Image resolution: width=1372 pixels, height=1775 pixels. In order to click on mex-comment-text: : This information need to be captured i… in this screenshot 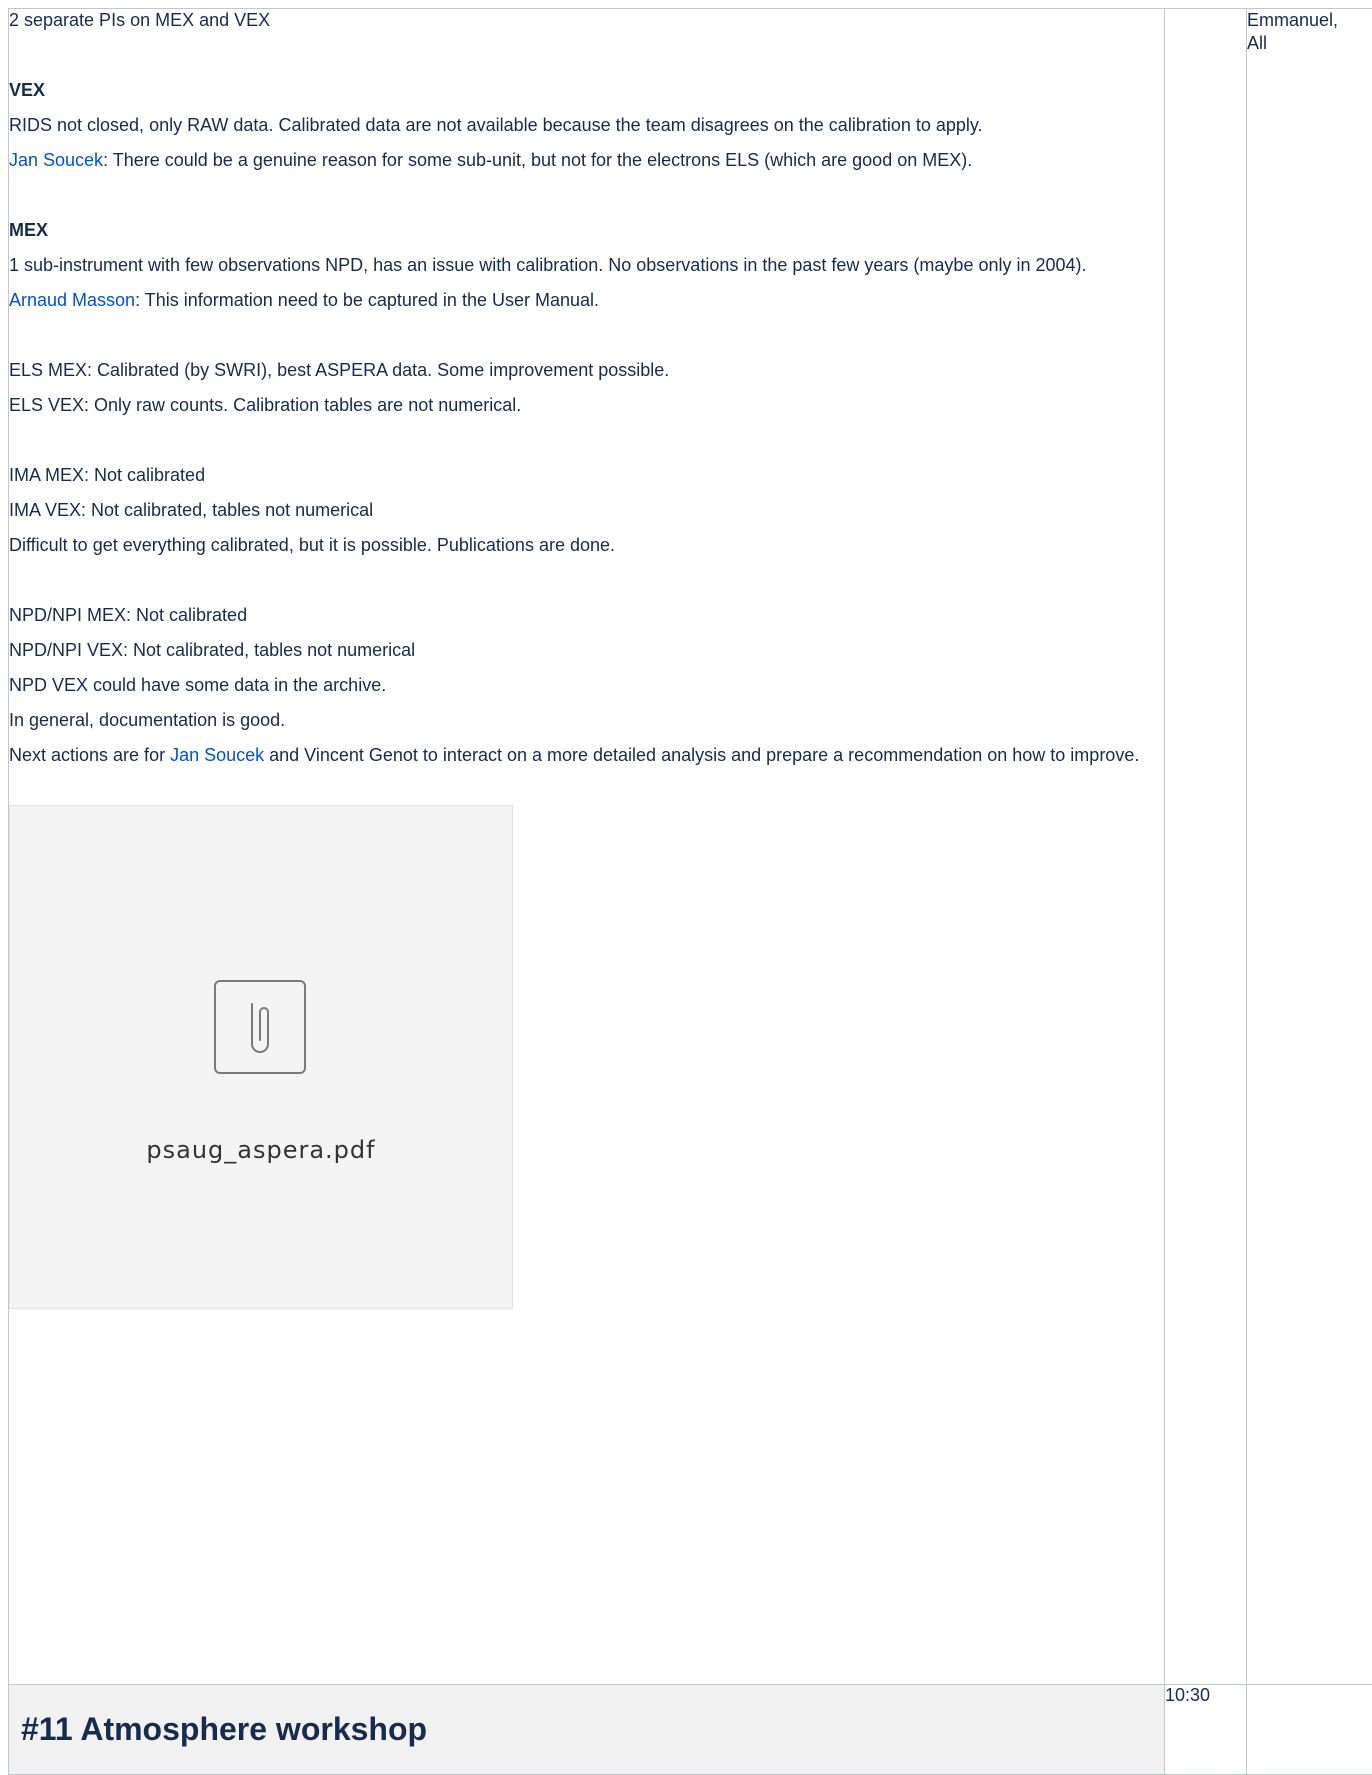, I will do `click(367, 300)`.